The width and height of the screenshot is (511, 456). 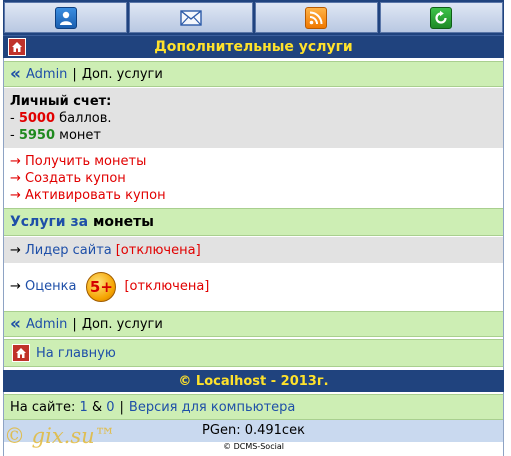 I want to click on service-rating-link: Оценка, so click(x=50, y=286).